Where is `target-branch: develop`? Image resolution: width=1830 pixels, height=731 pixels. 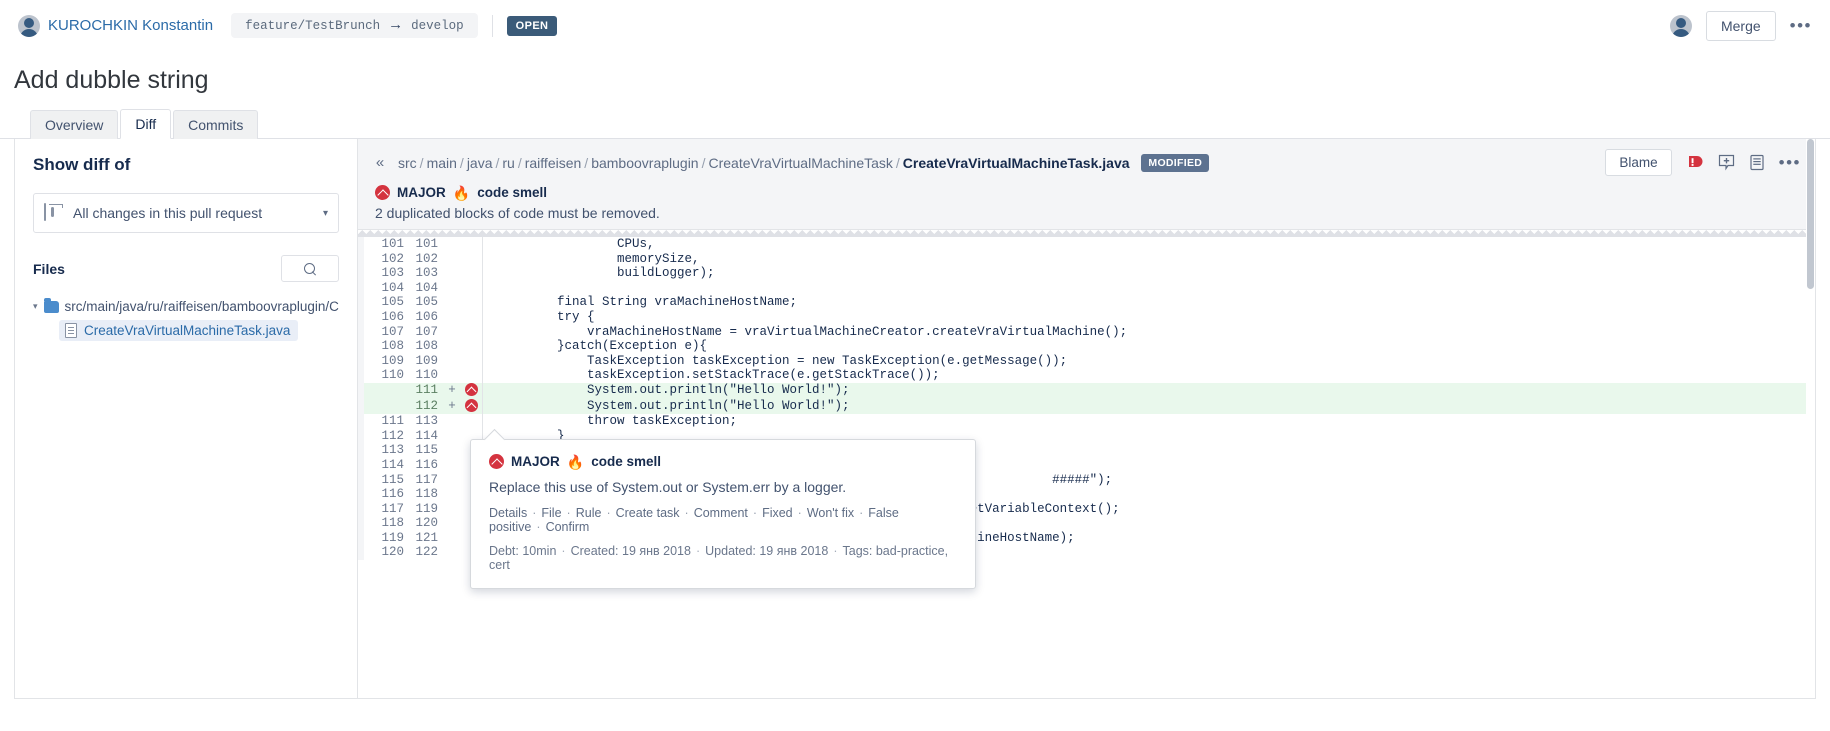
target-branch: develop is located at coordinates (437, 26).